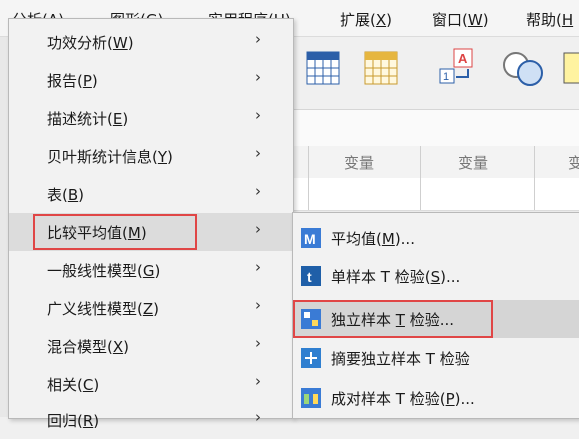  What do you see at coordinates (151, 270) in the screenshot?
I see `menu-item-general-linear-model: 一般线性模型(G) ›` at bounding box center [151, 270].